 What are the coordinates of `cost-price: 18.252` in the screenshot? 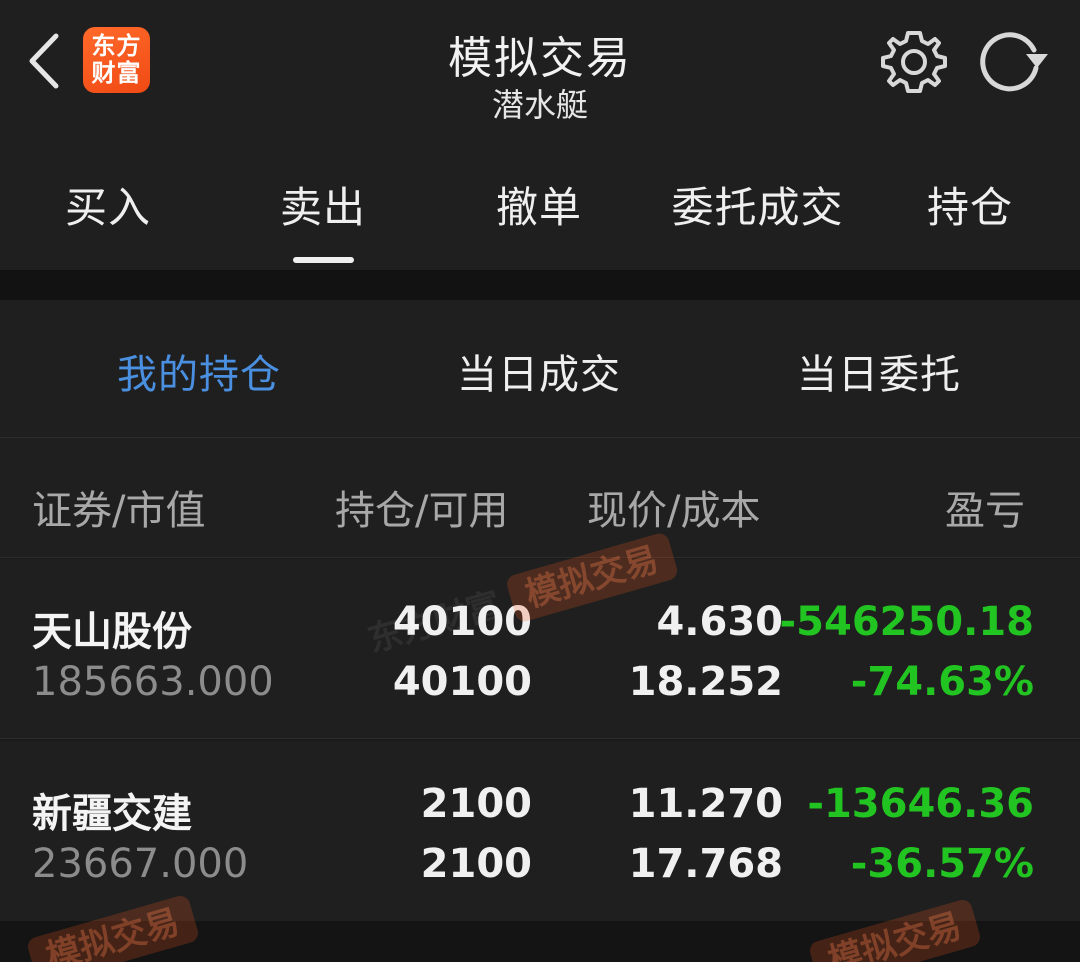 It's located at (705, 682).